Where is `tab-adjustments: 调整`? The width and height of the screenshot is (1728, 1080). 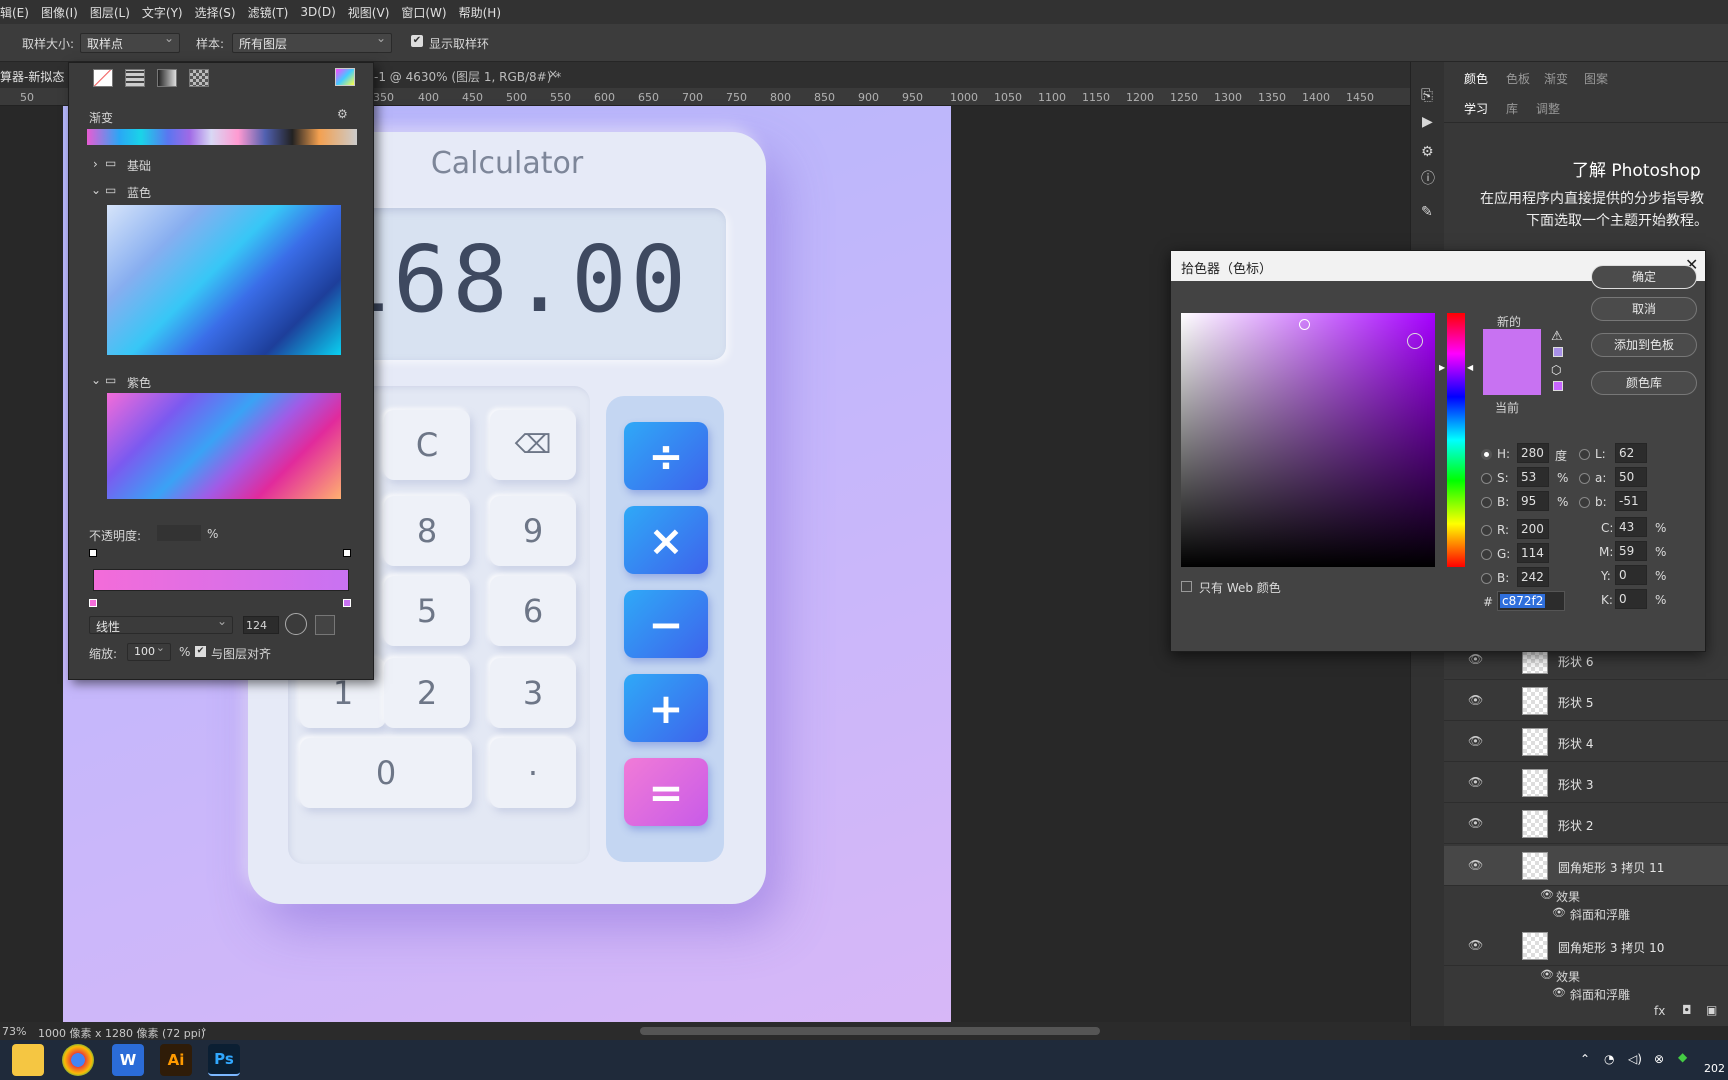
tab-adjustments: 调整 is located at coordinates (1548, 108).